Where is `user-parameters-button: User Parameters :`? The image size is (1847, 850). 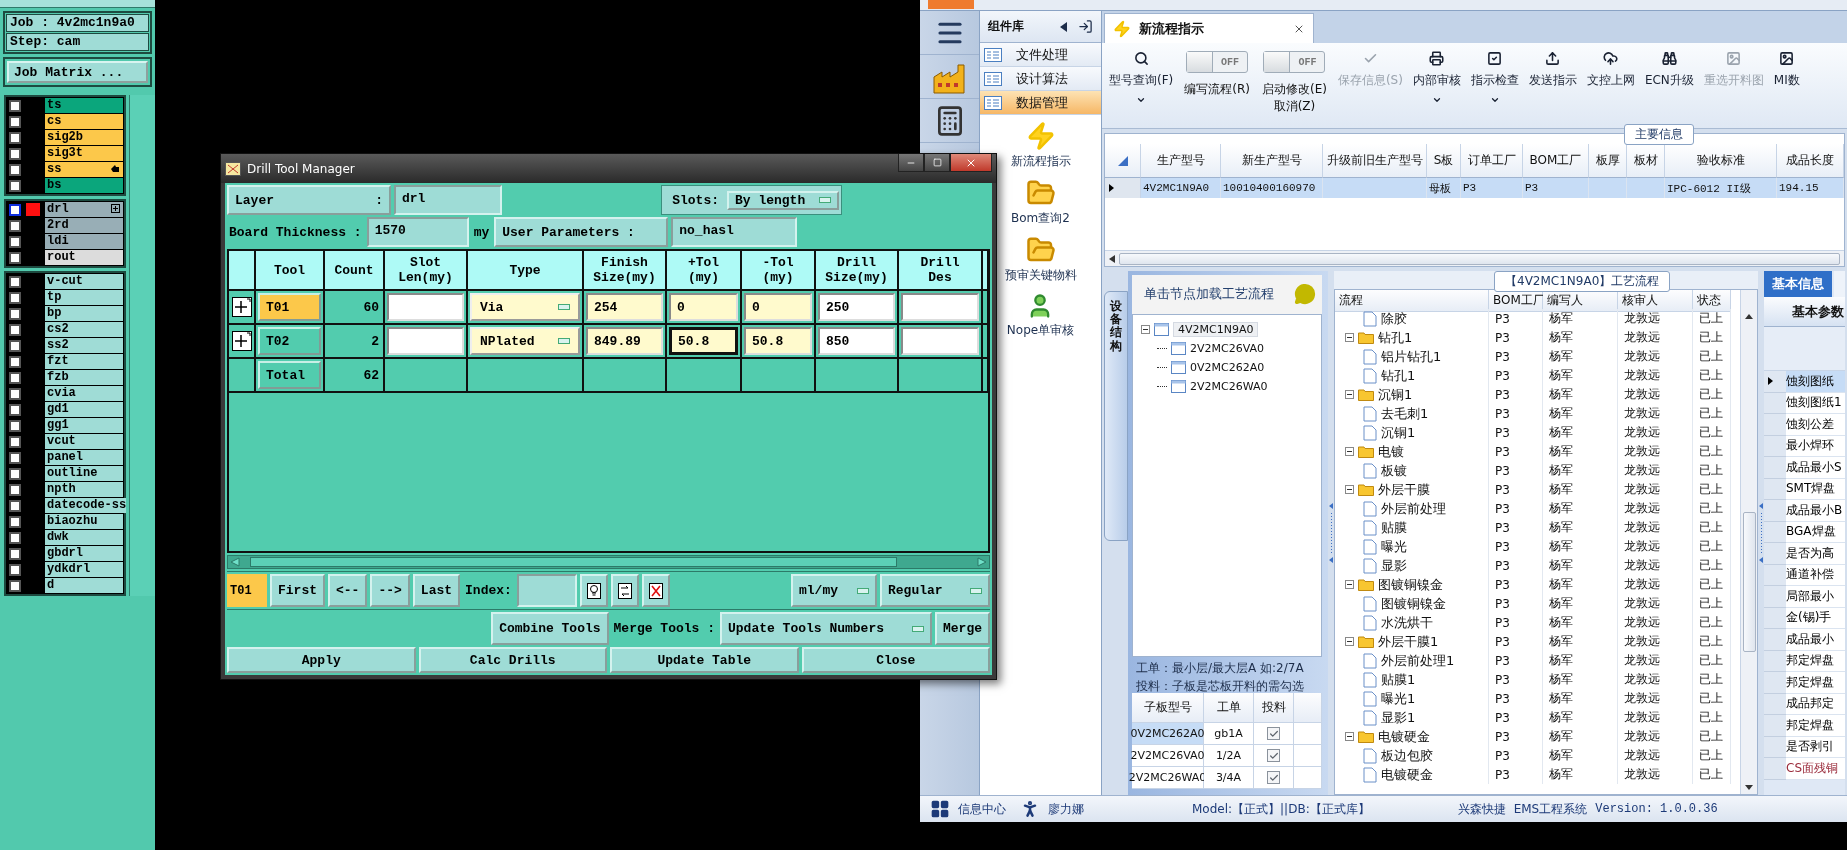 user-parameters-button: User Parameters : is located at coordinates (581, 232).